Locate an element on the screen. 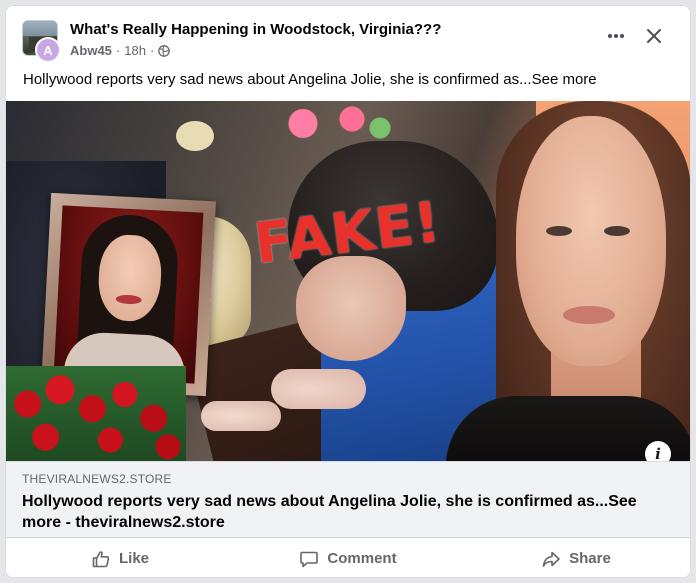 This screenshot has width=696, height=583. like-label: Like is located at coordinates (133, 558).